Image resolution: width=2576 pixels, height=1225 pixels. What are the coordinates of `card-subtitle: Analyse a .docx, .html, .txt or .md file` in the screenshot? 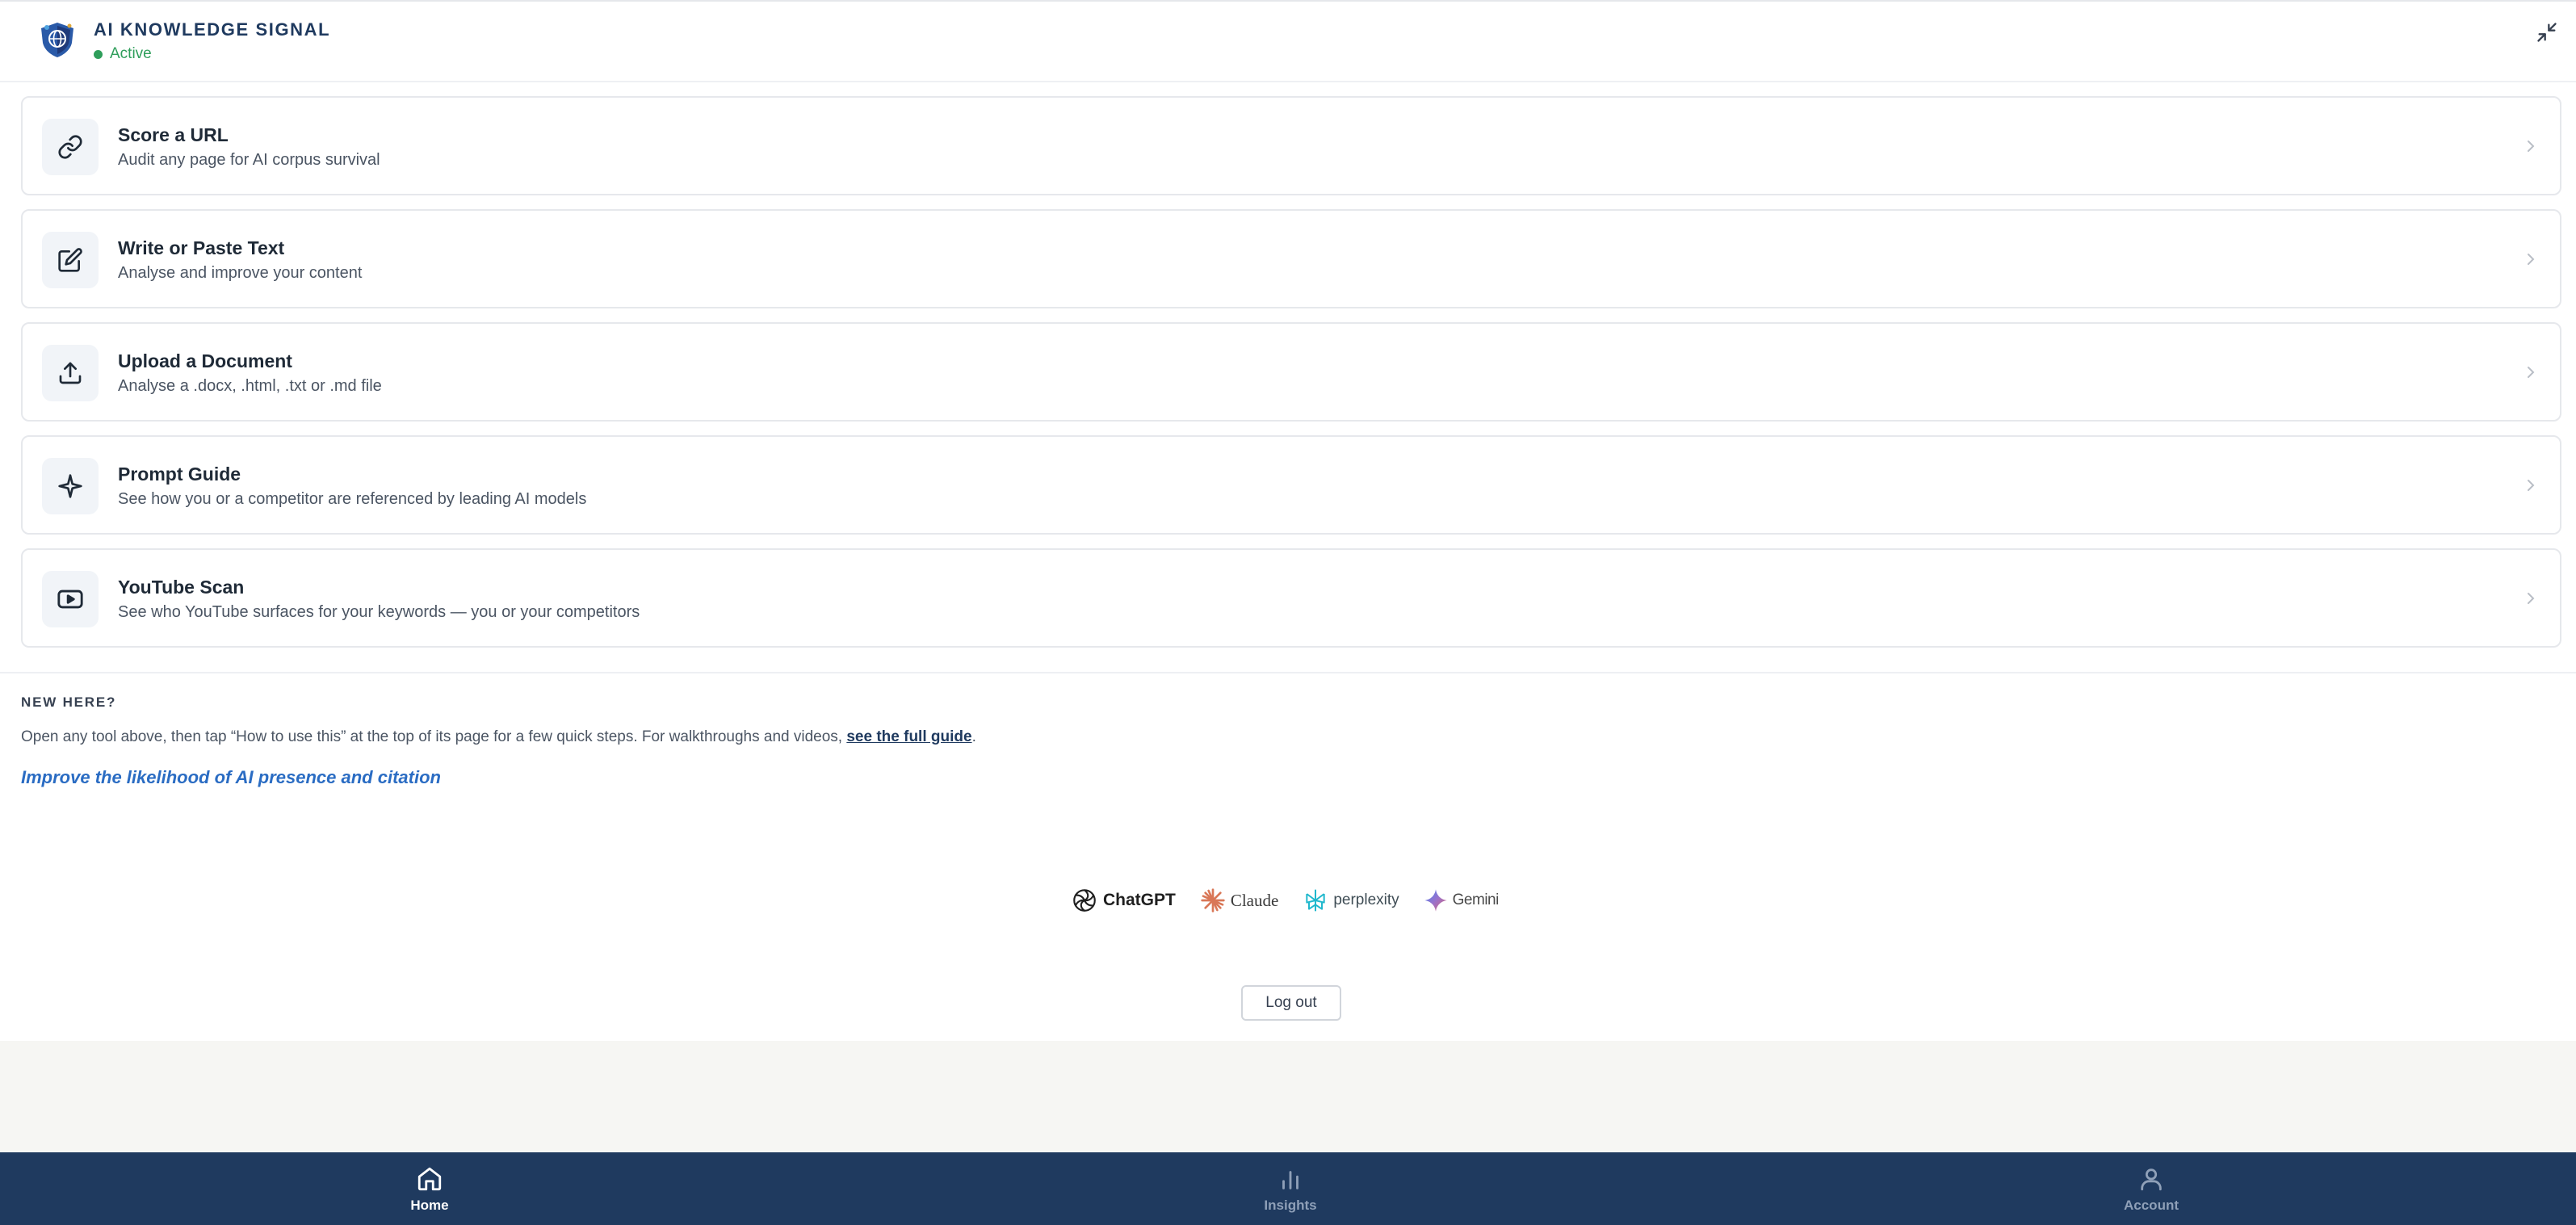 It's located at (250, 386).